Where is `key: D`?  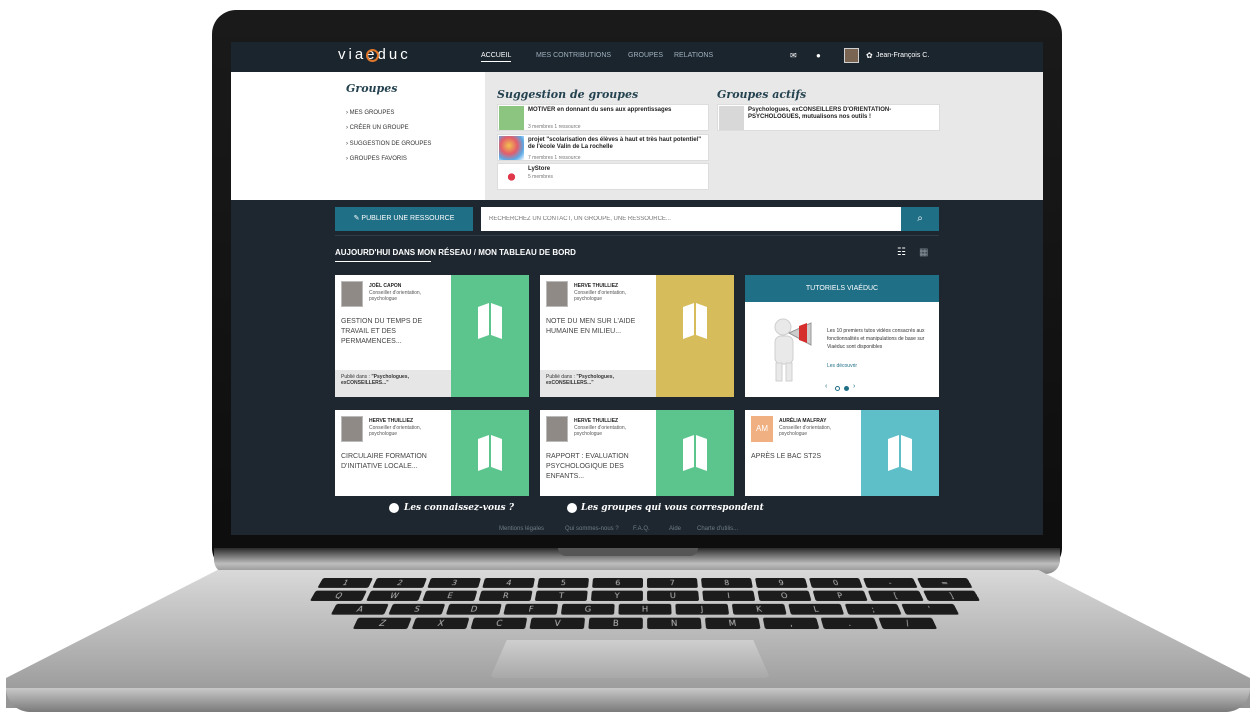
key: D is located at coordinates (473, 609).